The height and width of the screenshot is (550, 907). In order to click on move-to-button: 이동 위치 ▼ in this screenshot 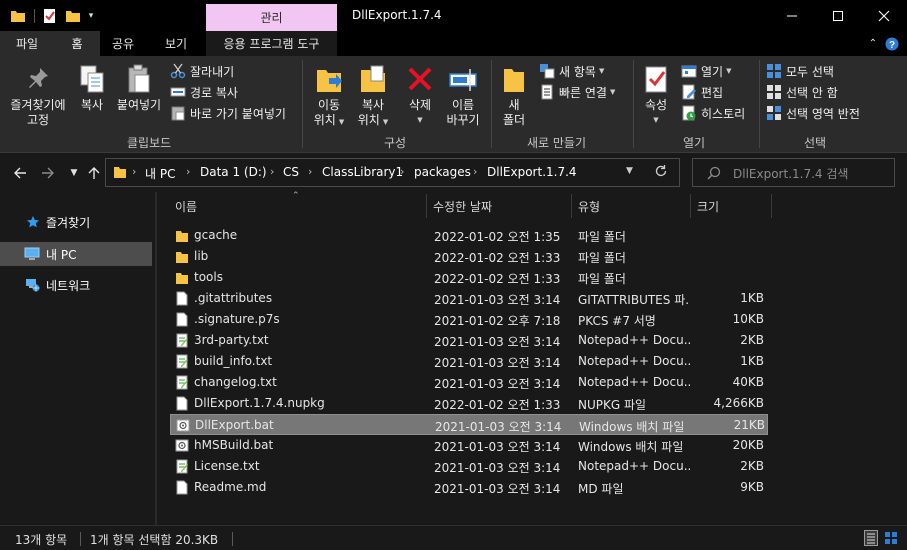, I will do `click(329, 96)`.